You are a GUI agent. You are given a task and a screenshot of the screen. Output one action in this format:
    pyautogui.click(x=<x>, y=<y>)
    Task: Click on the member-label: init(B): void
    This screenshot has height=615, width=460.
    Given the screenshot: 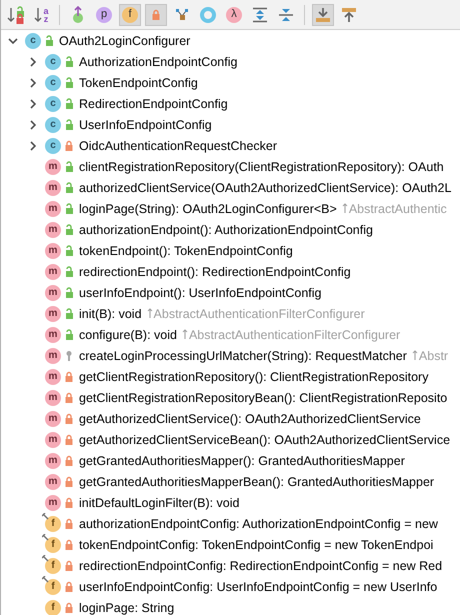 What is the action you would take?
    pyautogui.click(x=110, y=313)
    